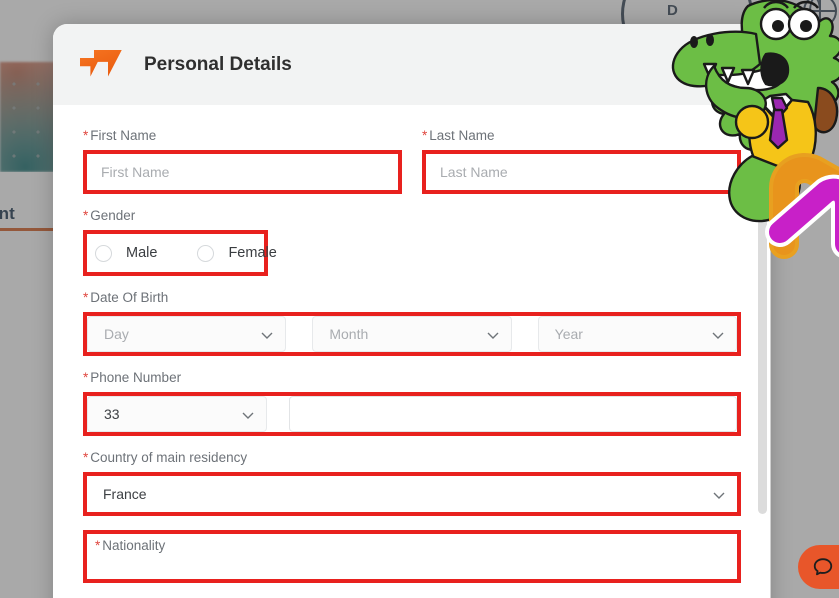 The image size is (839, 598). Describe the element at coordinates (132, 377) in the screenshot. I see `phone-number-label: * Phone Number` at that location.